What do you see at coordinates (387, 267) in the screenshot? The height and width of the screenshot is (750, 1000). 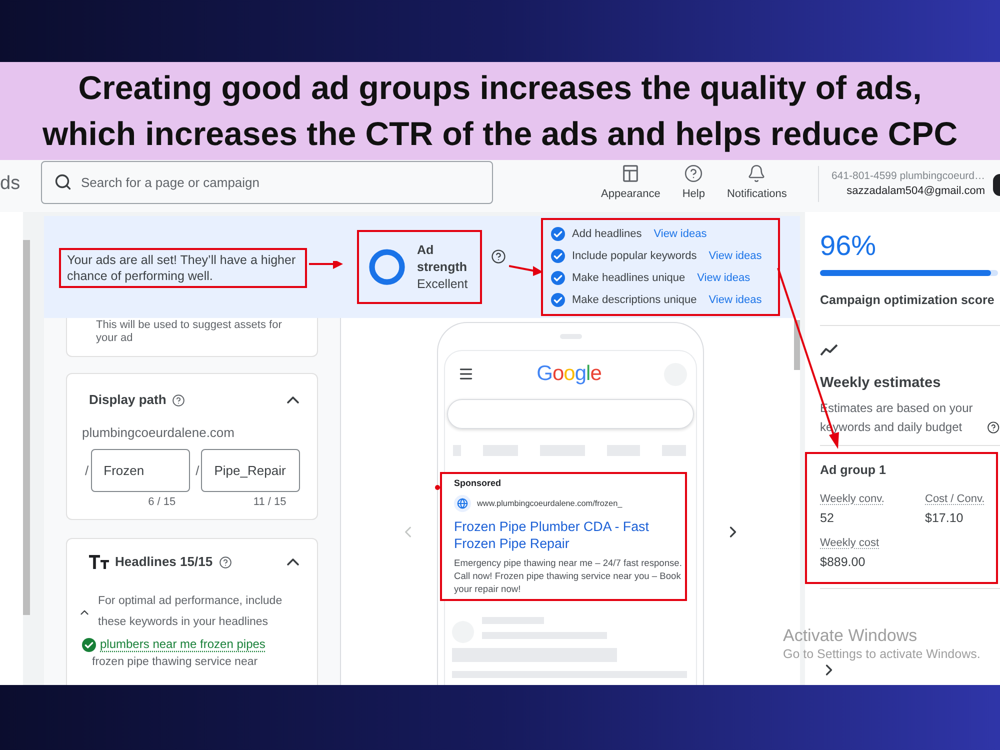 I see `strength-ring-icon` at bounding box center [387, 267].